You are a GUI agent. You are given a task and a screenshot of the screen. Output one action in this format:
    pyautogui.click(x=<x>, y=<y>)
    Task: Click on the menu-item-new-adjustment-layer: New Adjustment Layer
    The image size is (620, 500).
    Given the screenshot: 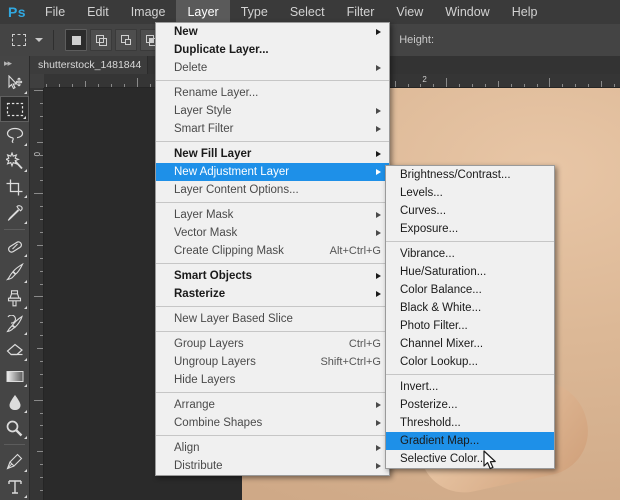 What is the action you would take?
    pyautogui.click(x=272, y=172)
    